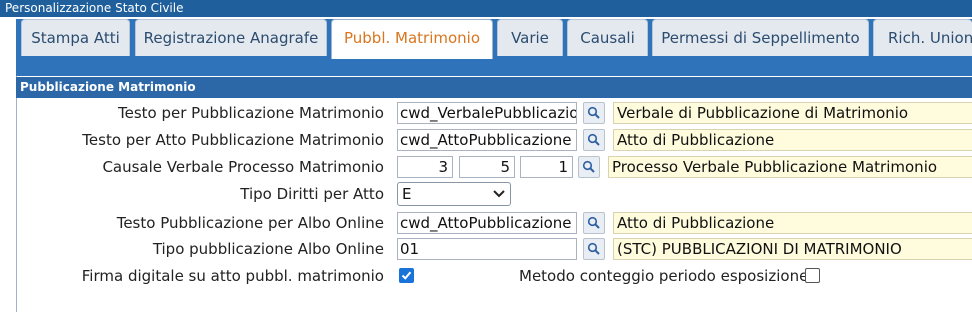 The width and height of the screenshot is (972, 312). I want to click on search-button-causale-verbale, so click(589, 167).